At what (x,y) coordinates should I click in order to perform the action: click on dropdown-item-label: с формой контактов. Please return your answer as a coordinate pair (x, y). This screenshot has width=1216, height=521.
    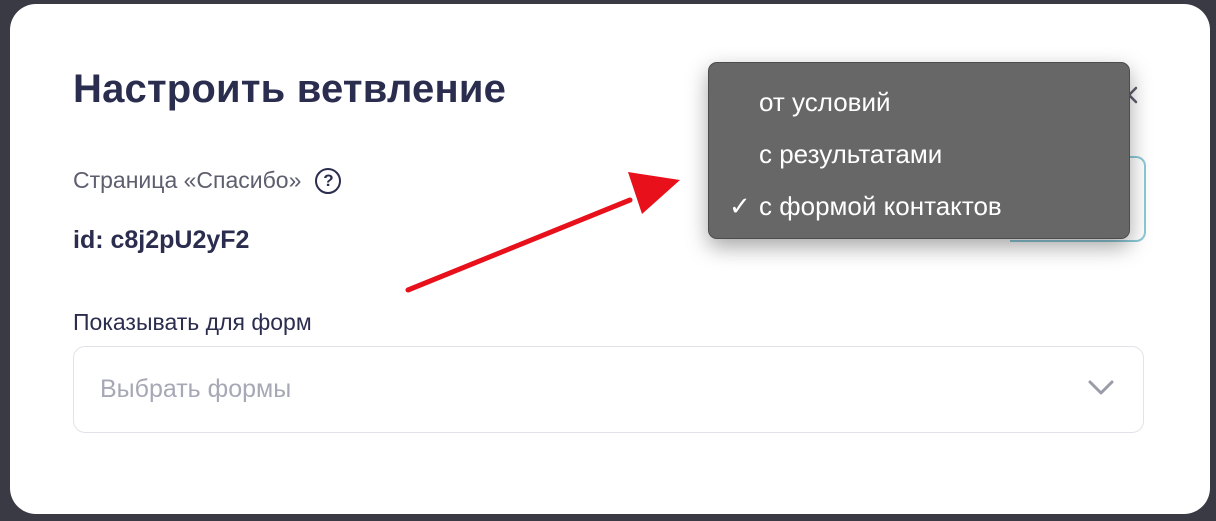
    Looking at the image, I should click on (880, 206).